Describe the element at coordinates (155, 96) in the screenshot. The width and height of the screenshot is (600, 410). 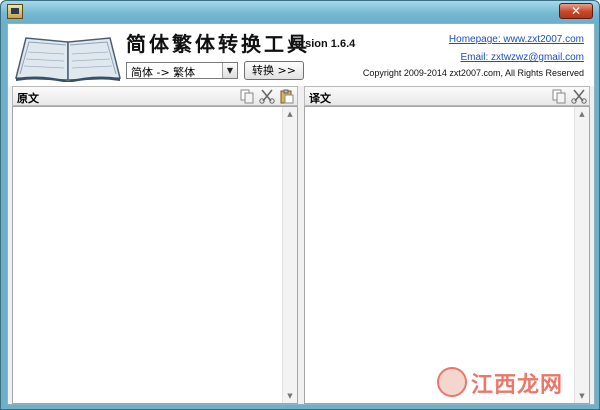
I see `source-panel-header: 原文` at that location.